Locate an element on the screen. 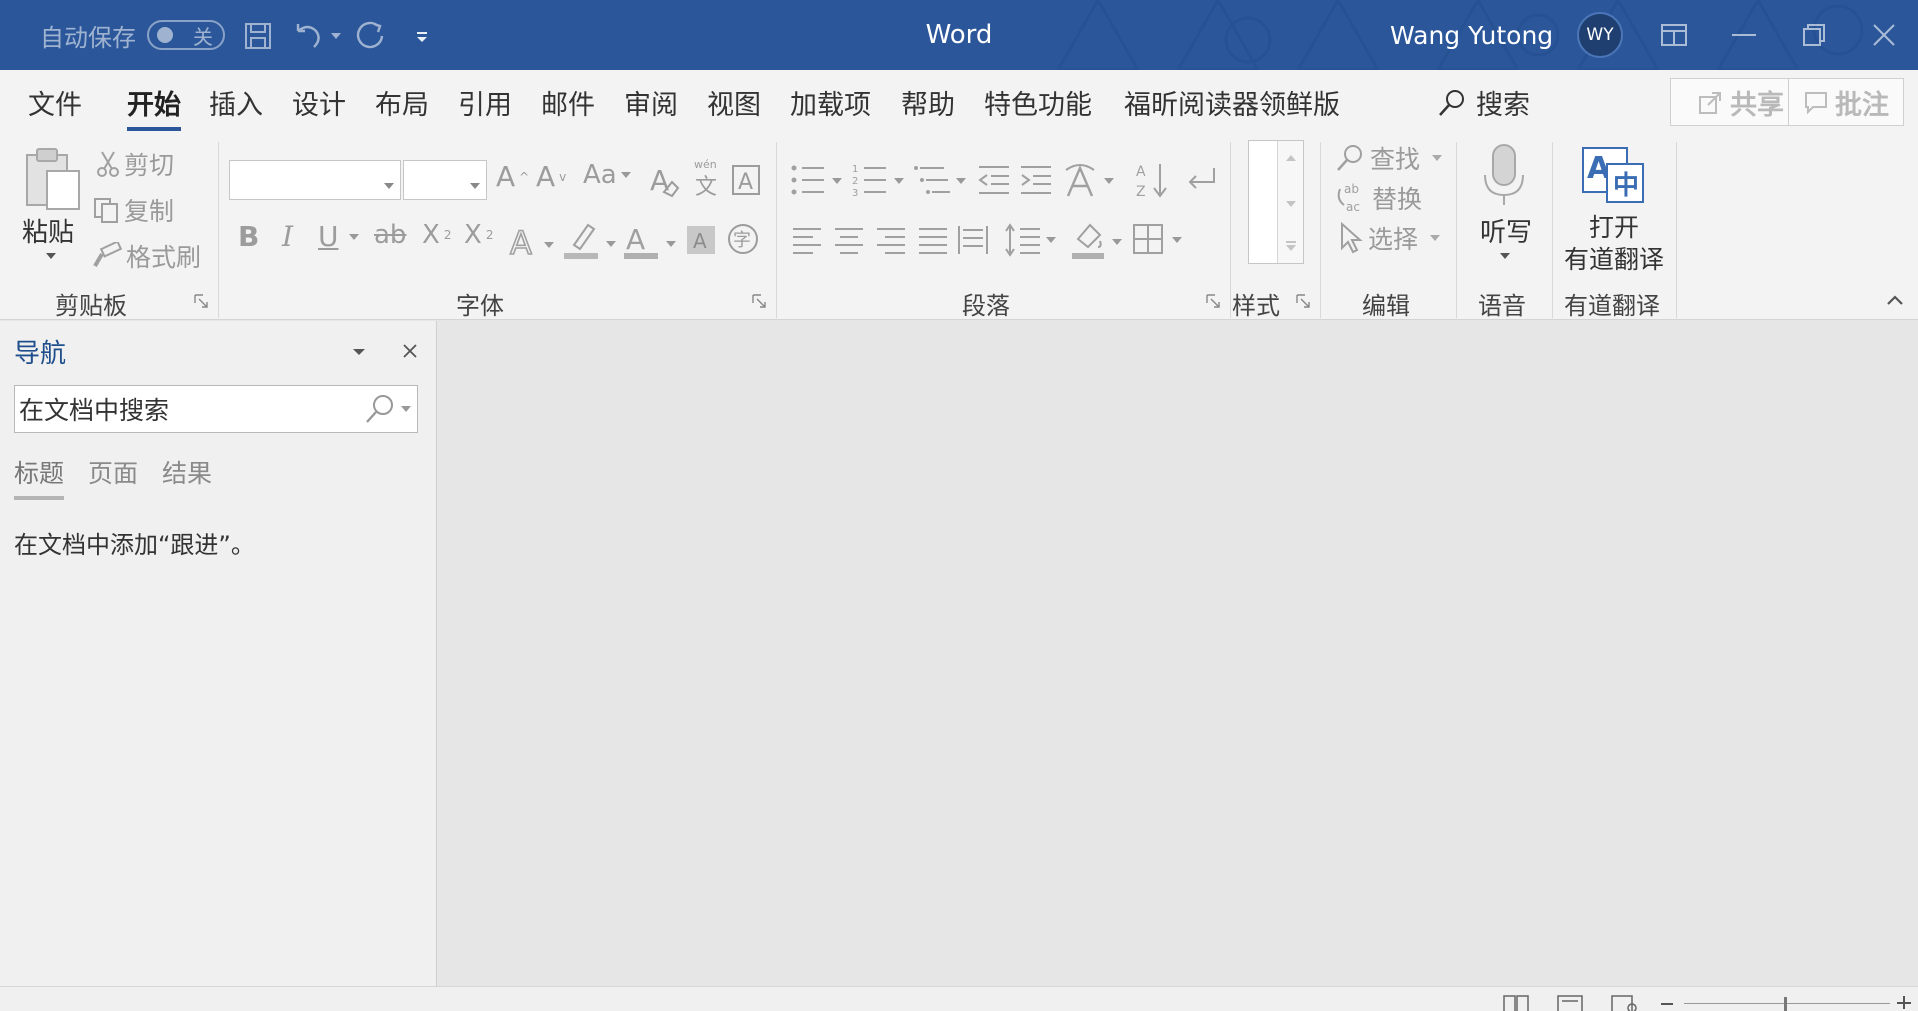 This screenshot has height=1011, width=1918. font-name-combobox is located at coordinates (315, 180).